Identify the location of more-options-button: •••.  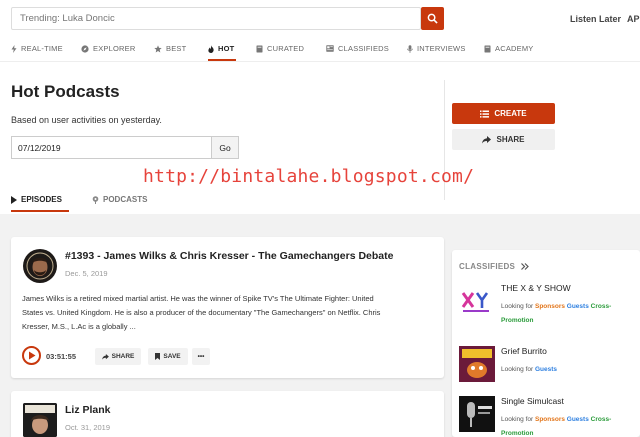
(201, 356).